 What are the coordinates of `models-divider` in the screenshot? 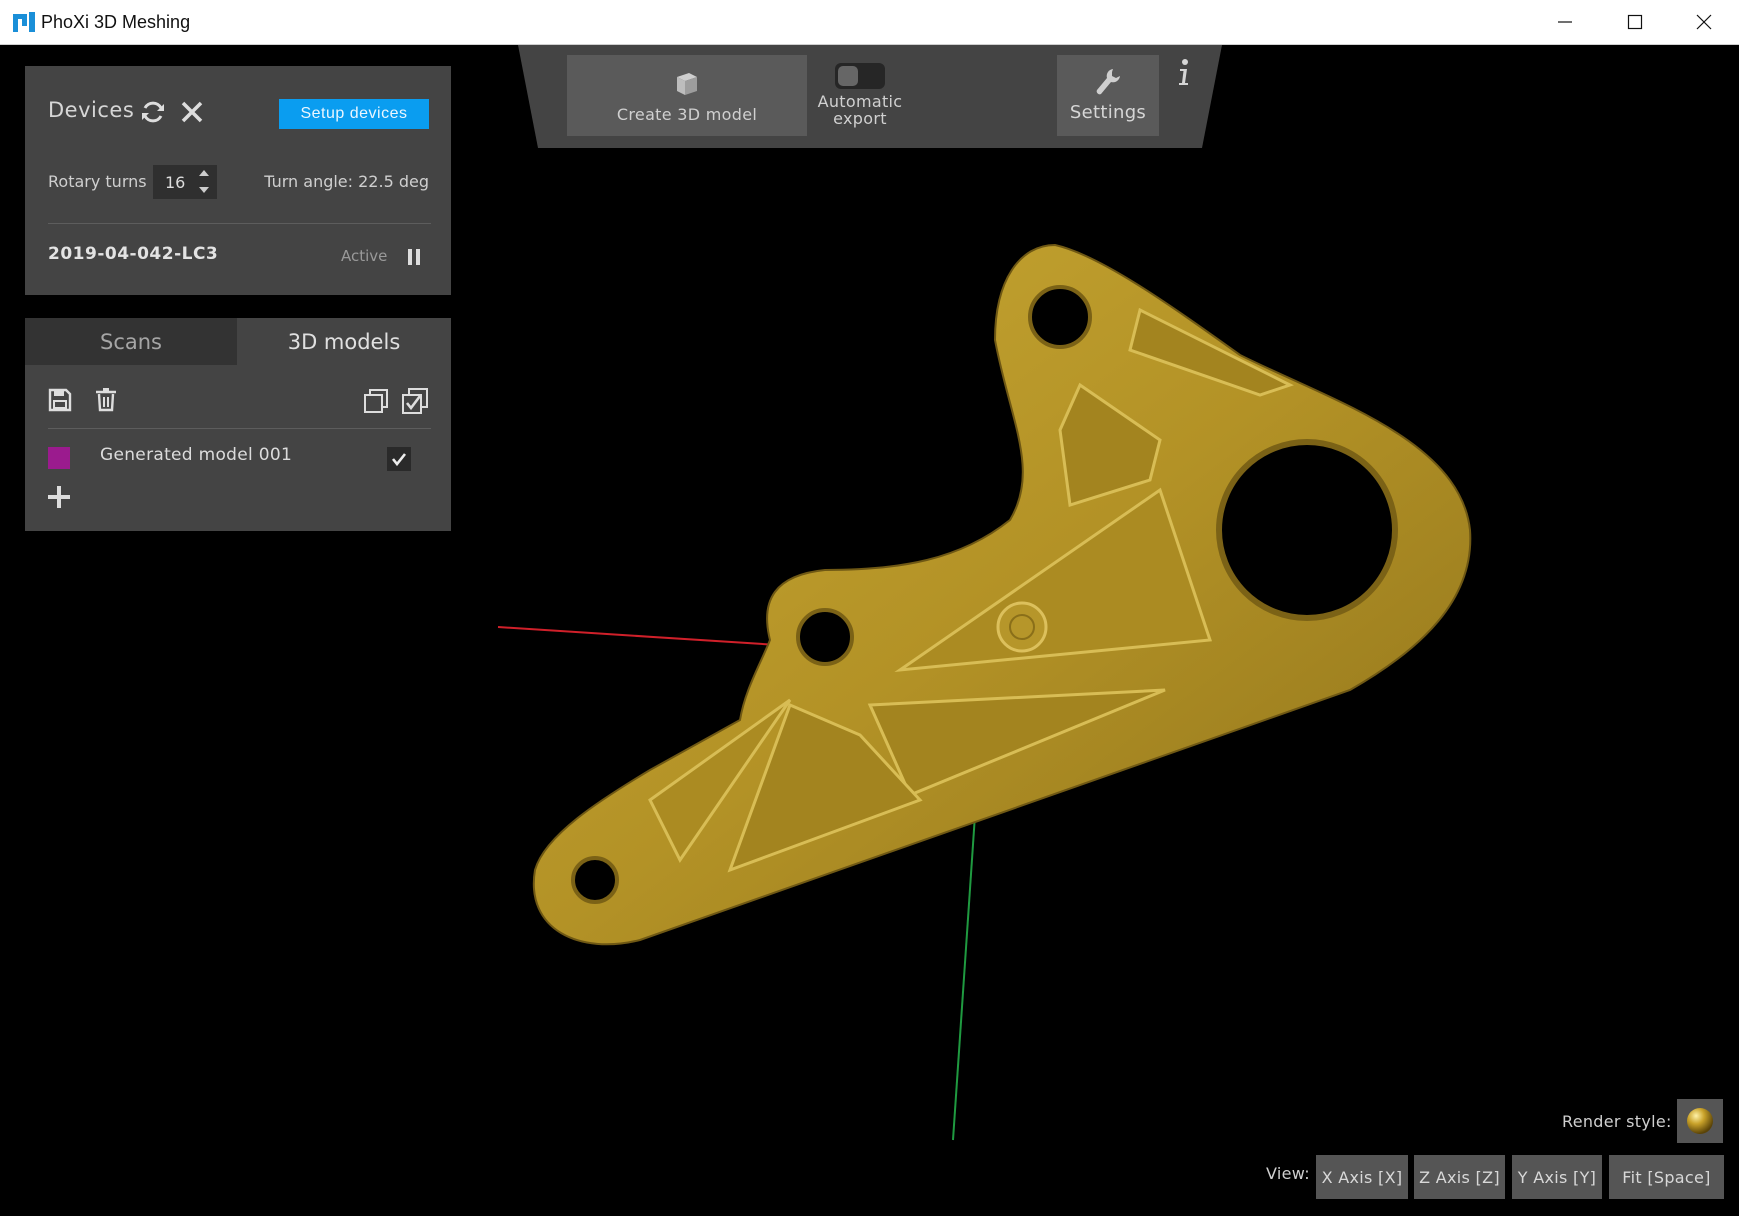 It's located at (239, 428).